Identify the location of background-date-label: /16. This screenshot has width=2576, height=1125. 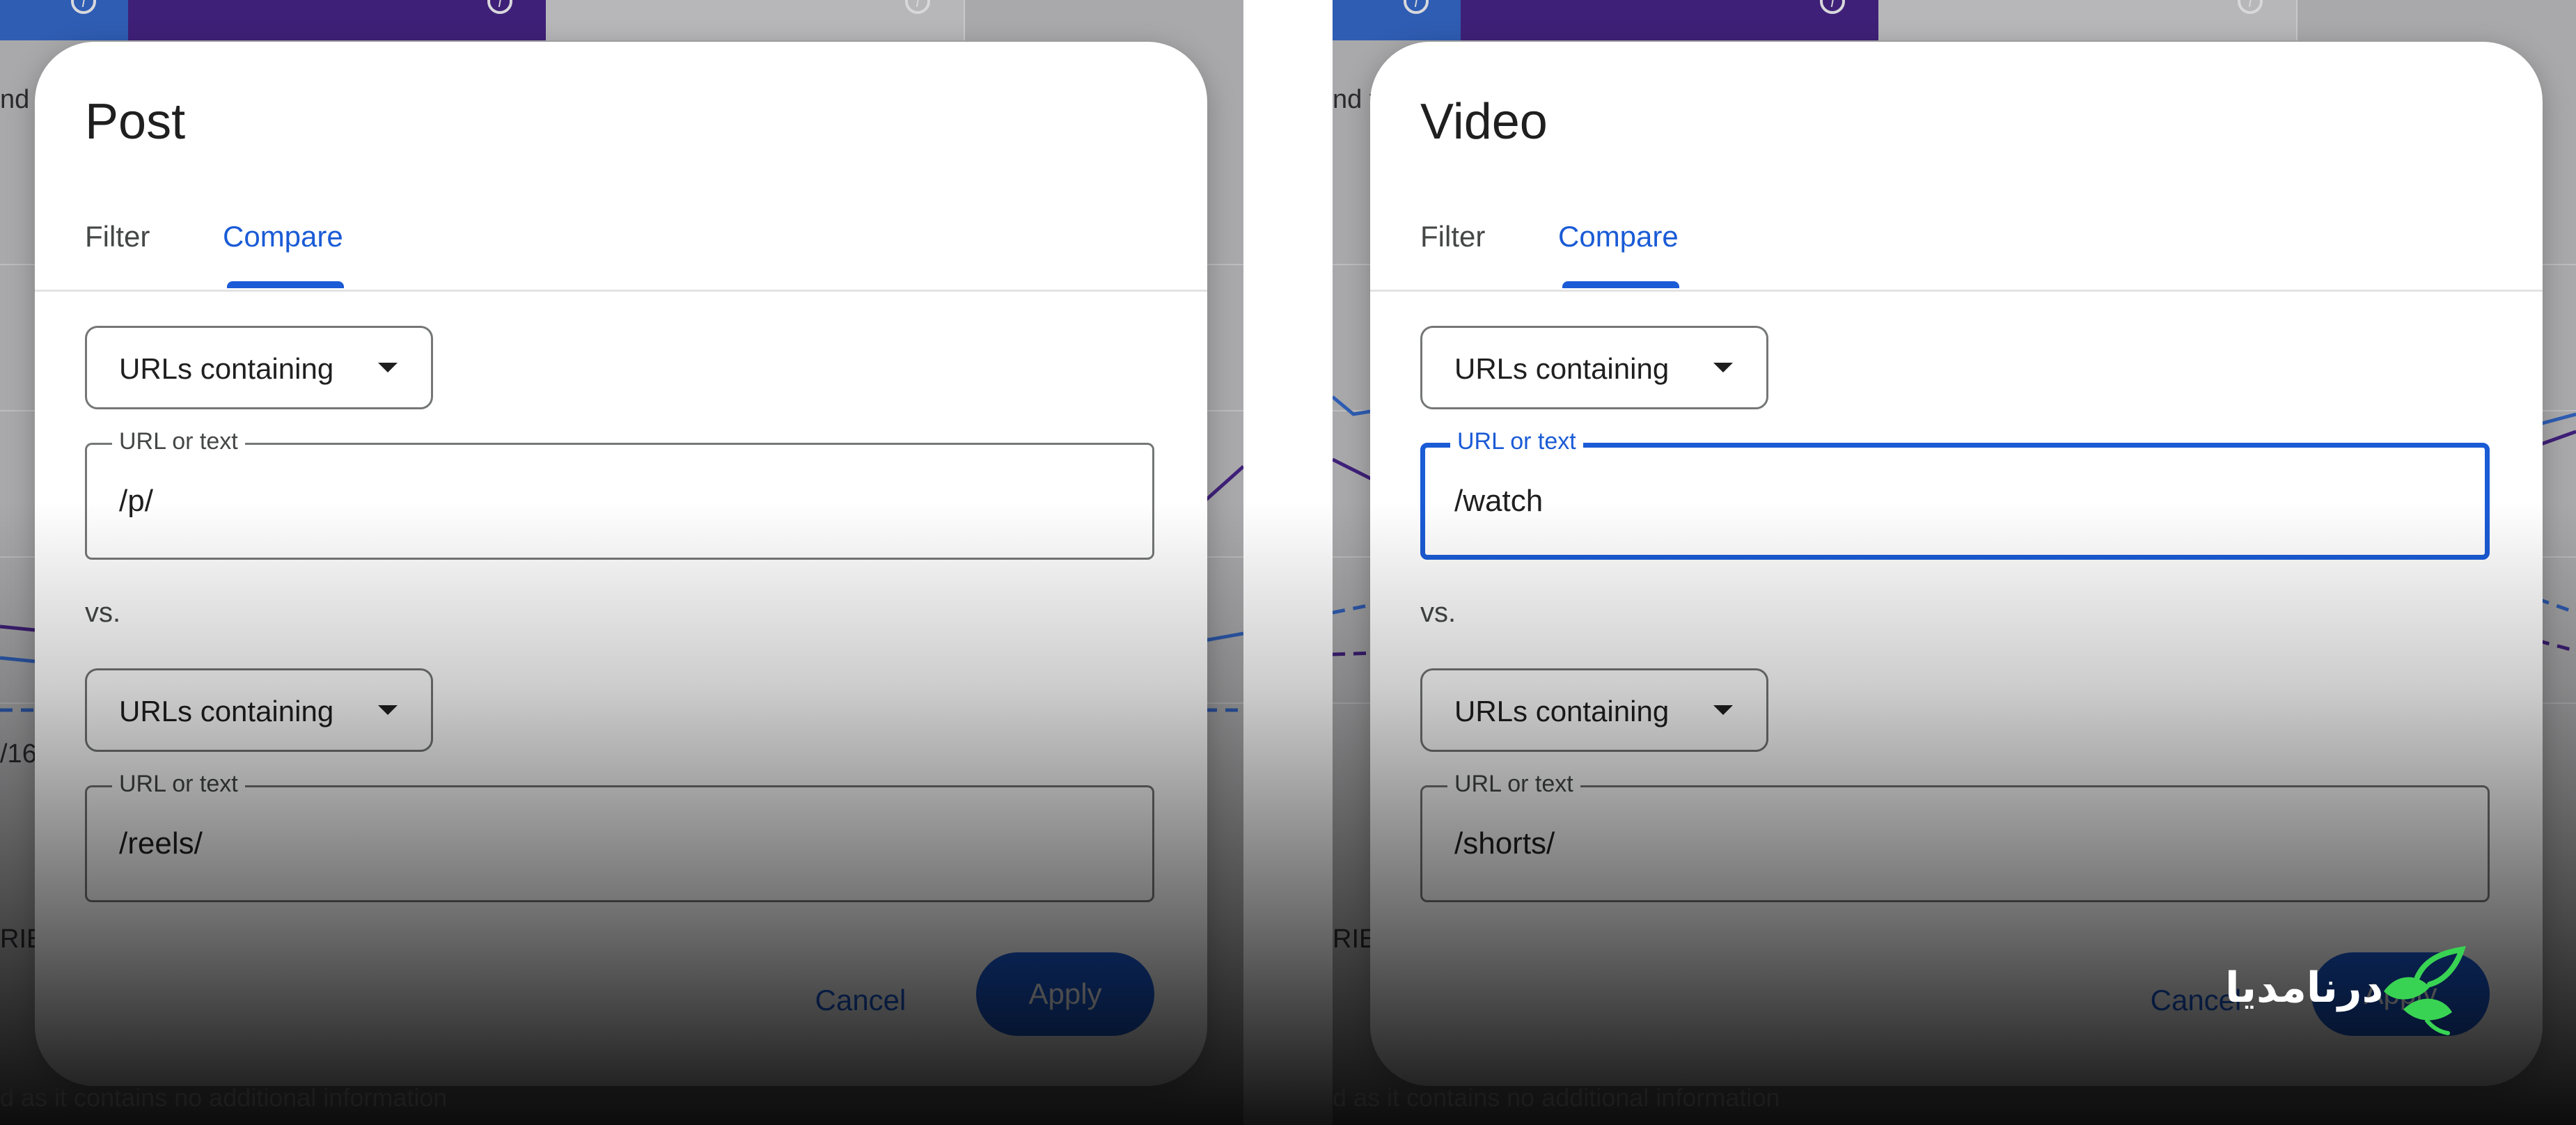
(18, 754).